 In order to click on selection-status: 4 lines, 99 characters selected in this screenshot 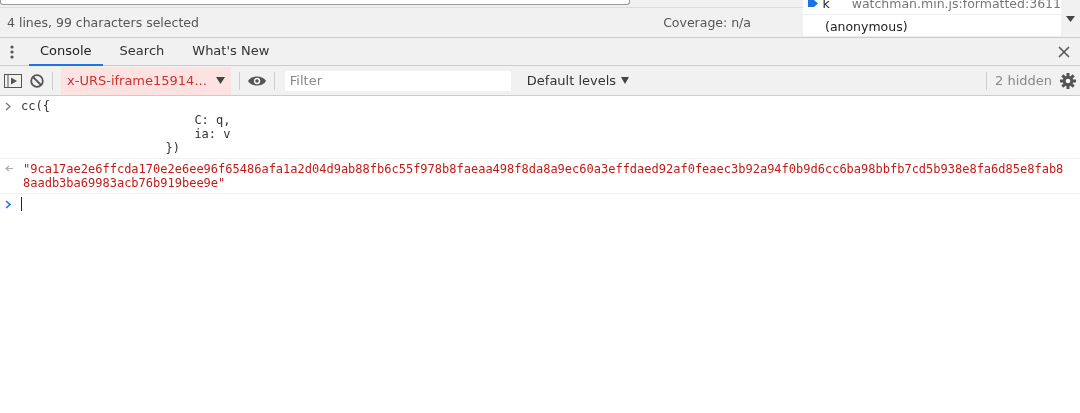, I will do `click(103, 22)`.